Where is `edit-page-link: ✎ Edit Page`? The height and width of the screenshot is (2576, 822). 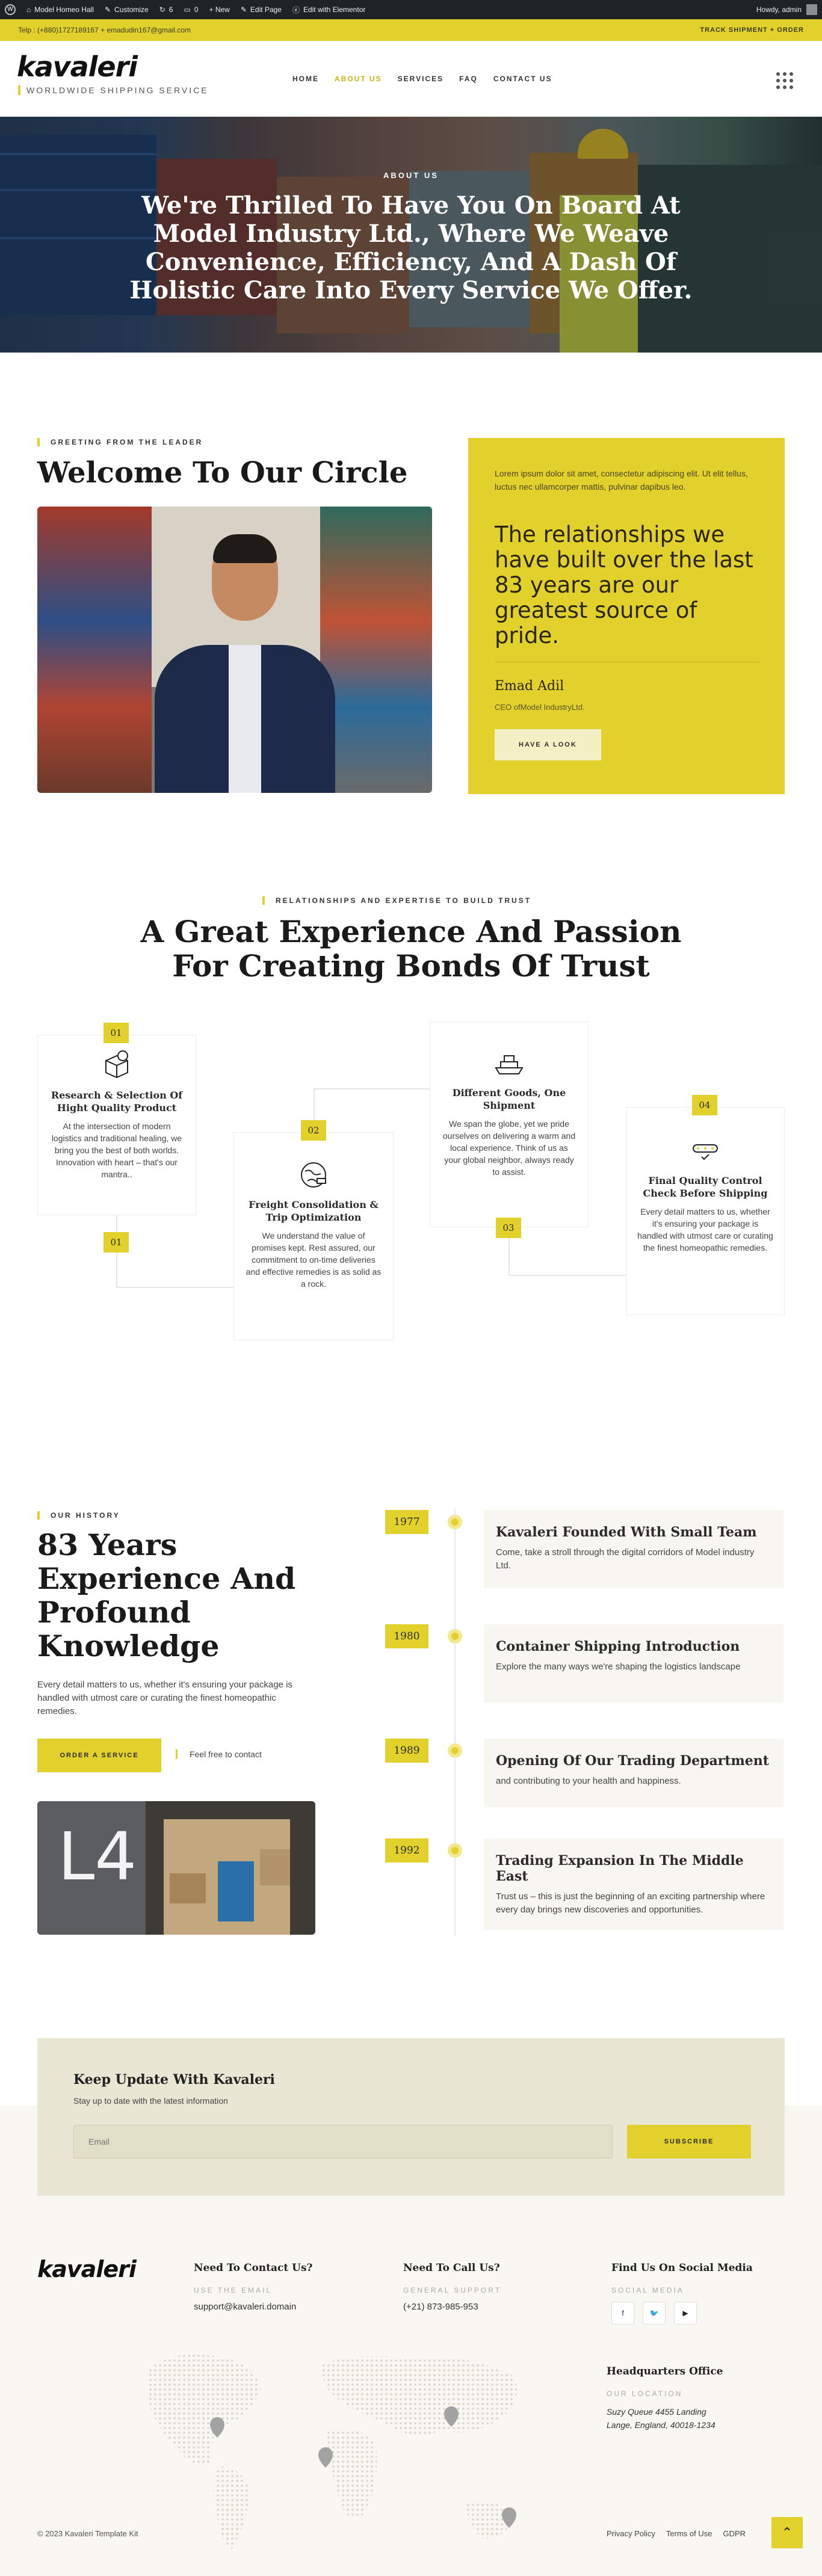
edit-page-link: ✎ Edit Page is located at coordinates (261, 9).